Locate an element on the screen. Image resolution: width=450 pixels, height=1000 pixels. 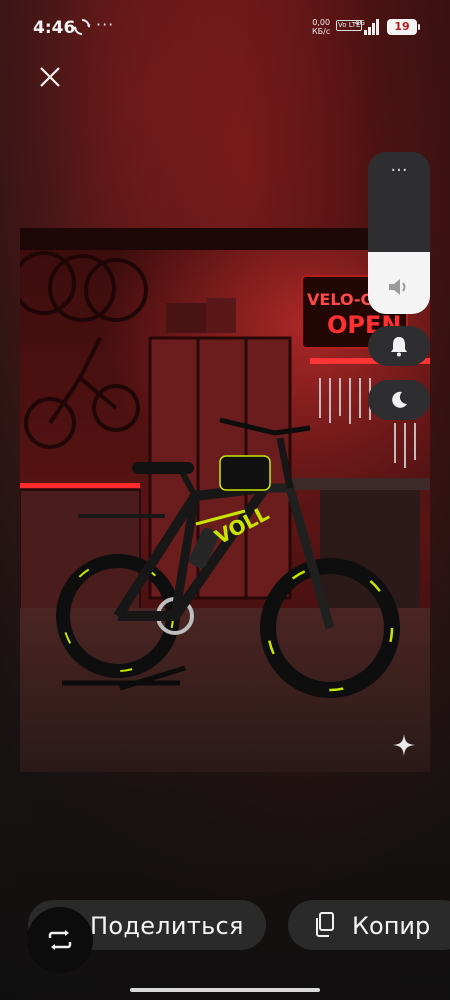
close-icon is located at coordinates (50, 77).